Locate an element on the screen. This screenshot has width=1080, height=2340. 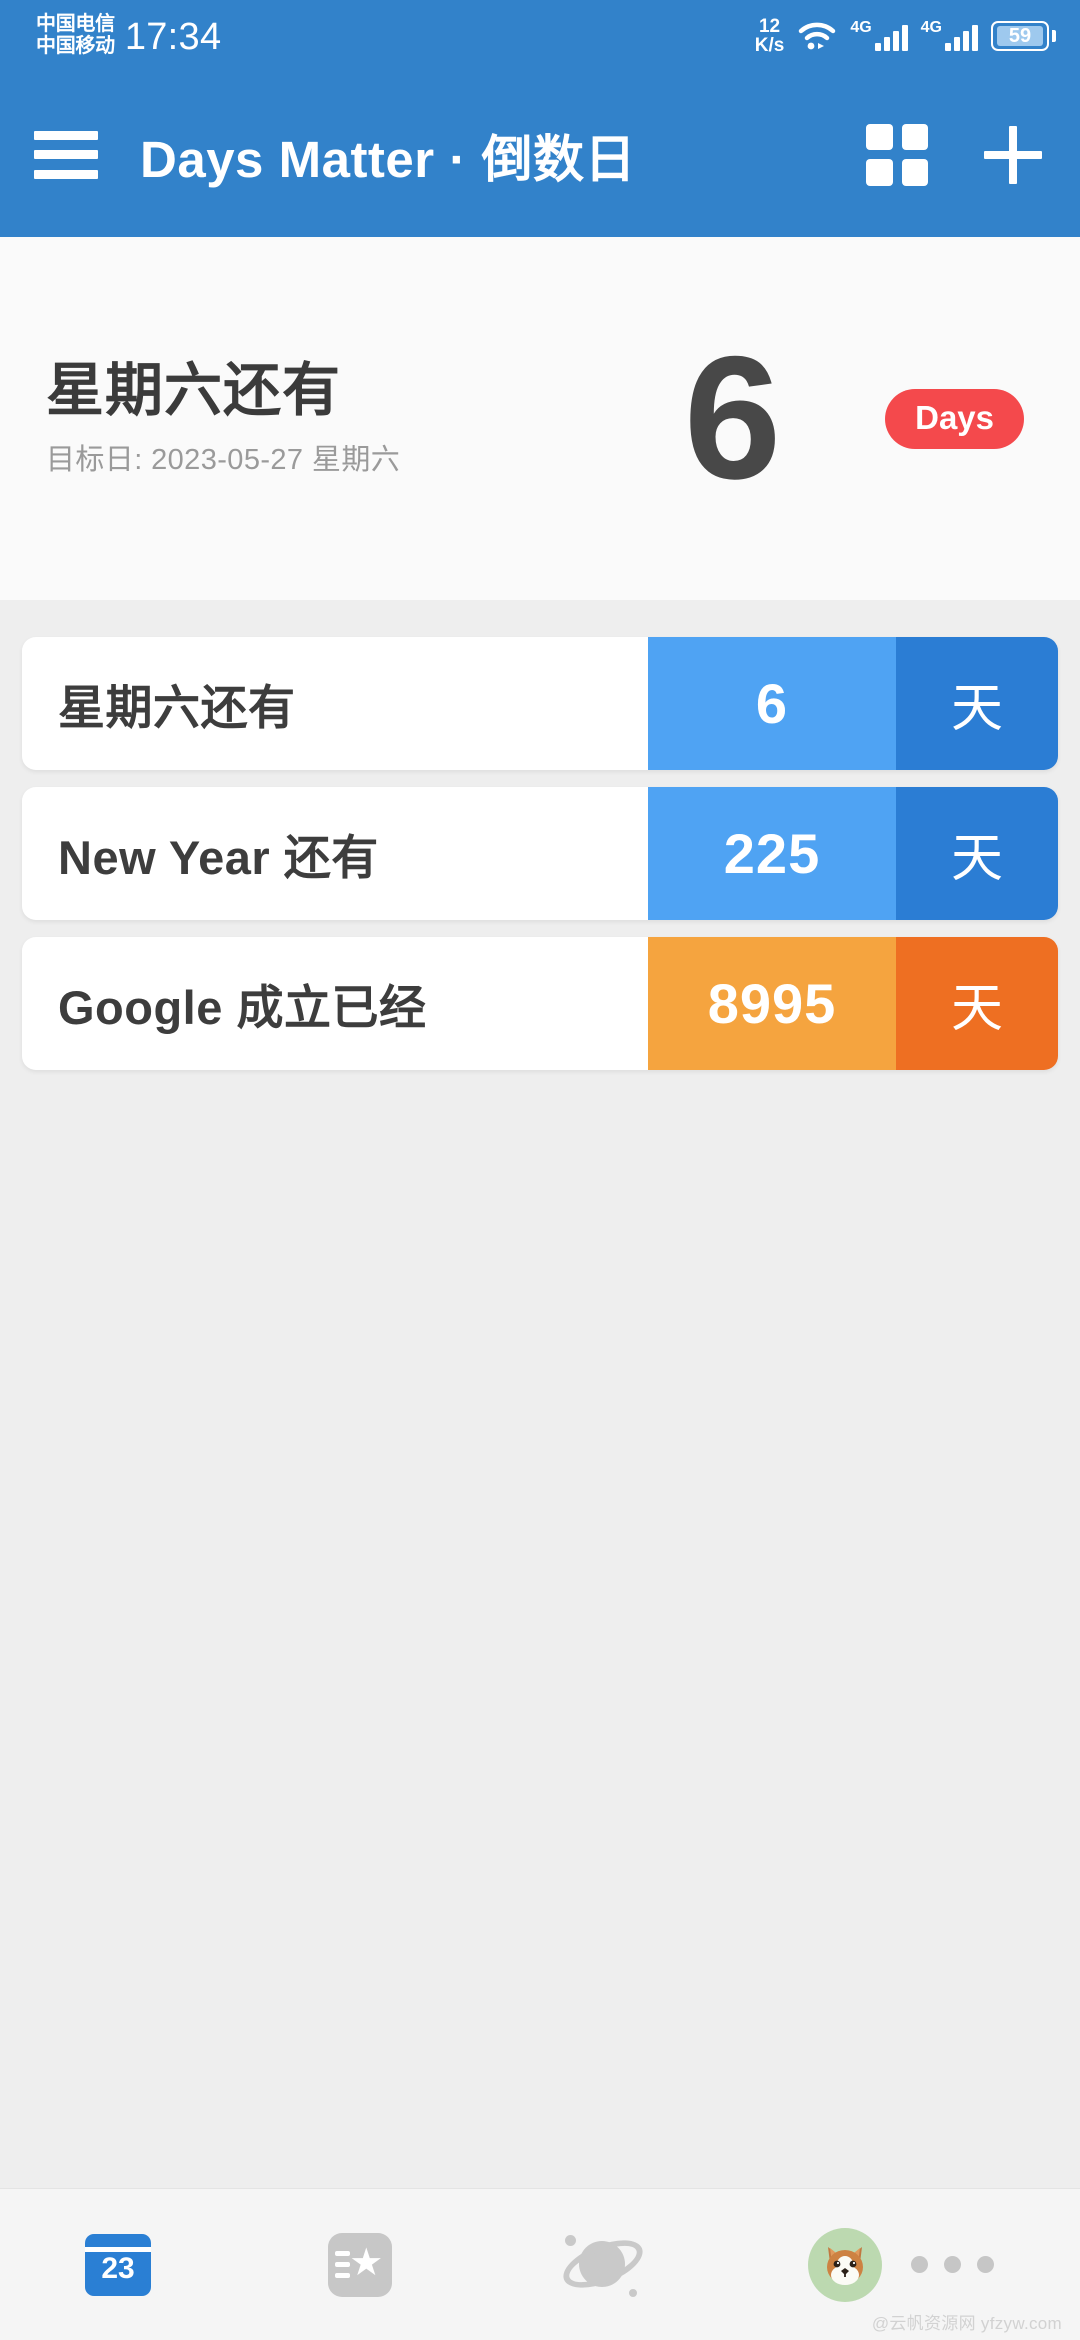
signal-network-label-1: 4G is located at coordinates (861, 27).